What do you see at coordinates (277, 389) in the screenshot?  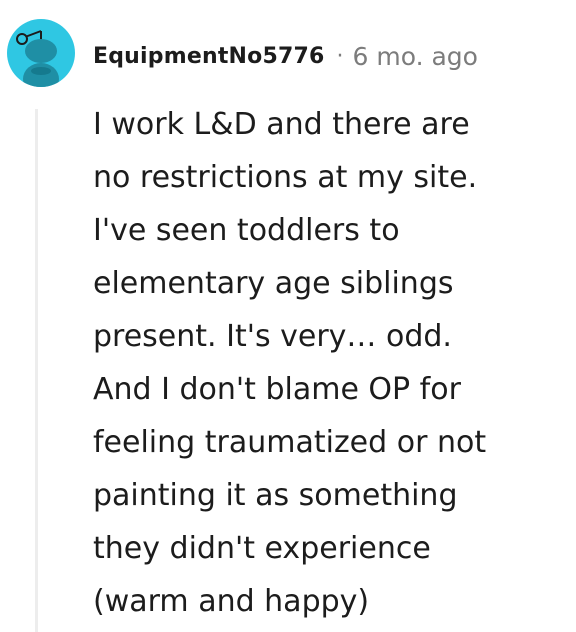 I see `comment-body-line: And I don't blame OP for` at bounding box center [277, 389].